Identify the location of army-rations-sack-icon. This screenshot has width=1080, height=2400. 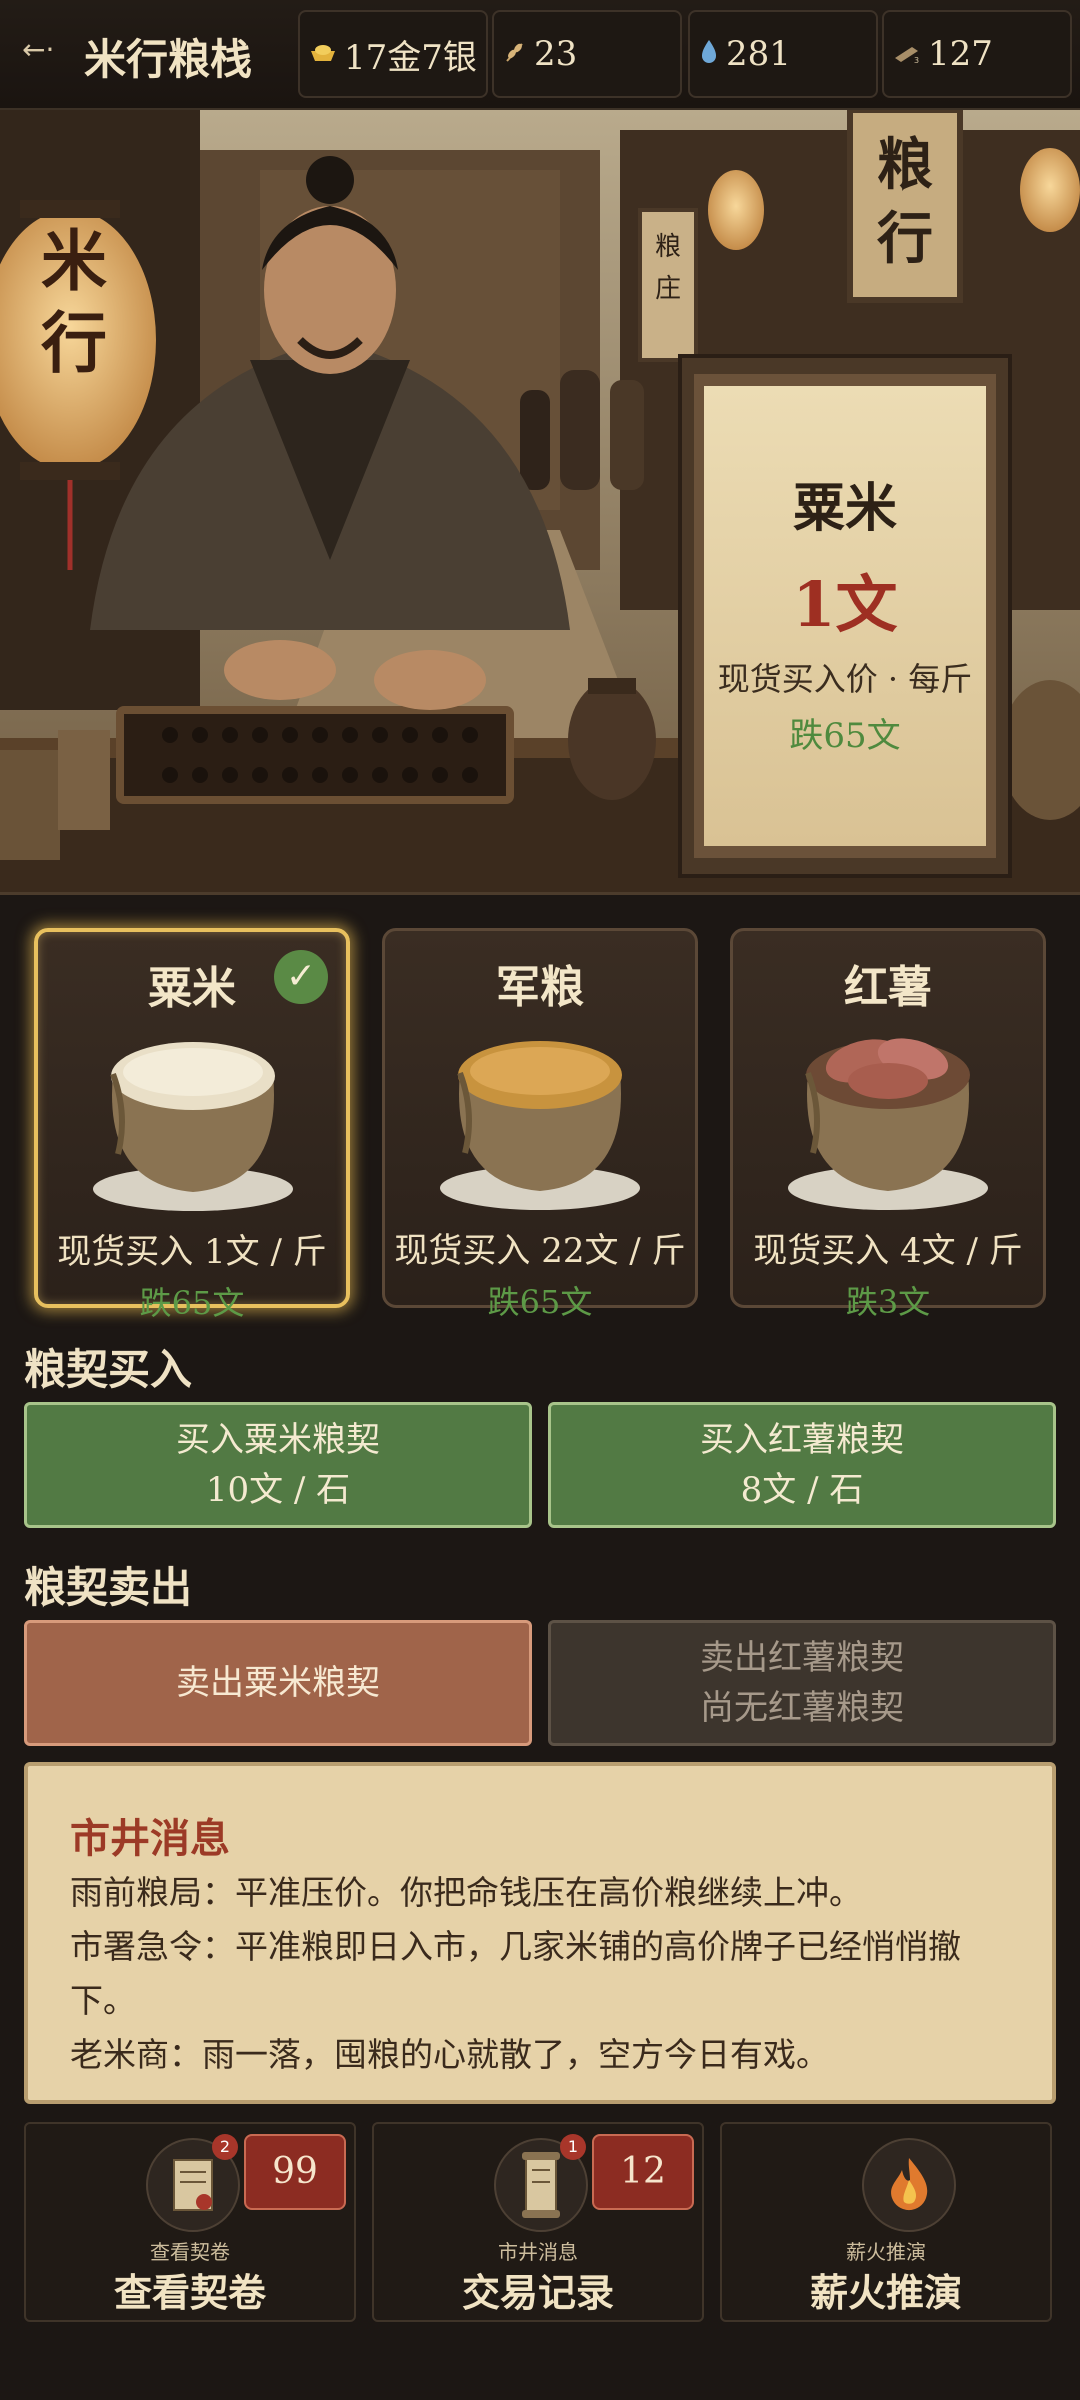
(540, 1125).